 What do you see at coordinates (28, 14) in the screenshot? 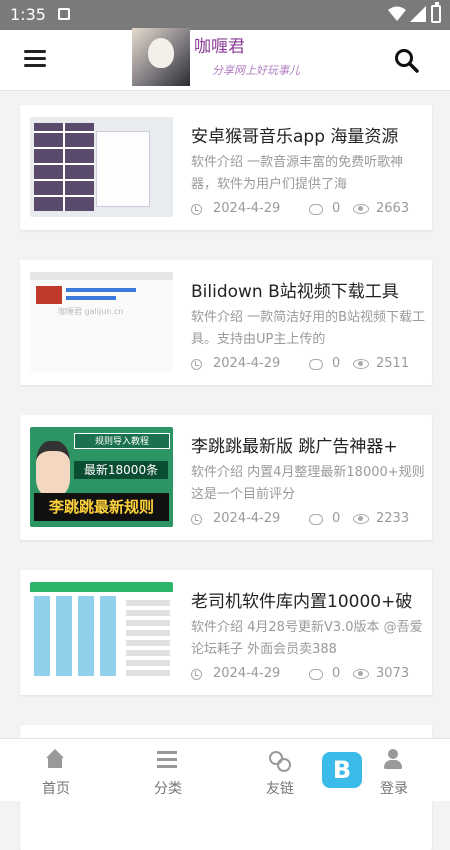
I see `status-time: 1:35` at bounding box center [28, 14].